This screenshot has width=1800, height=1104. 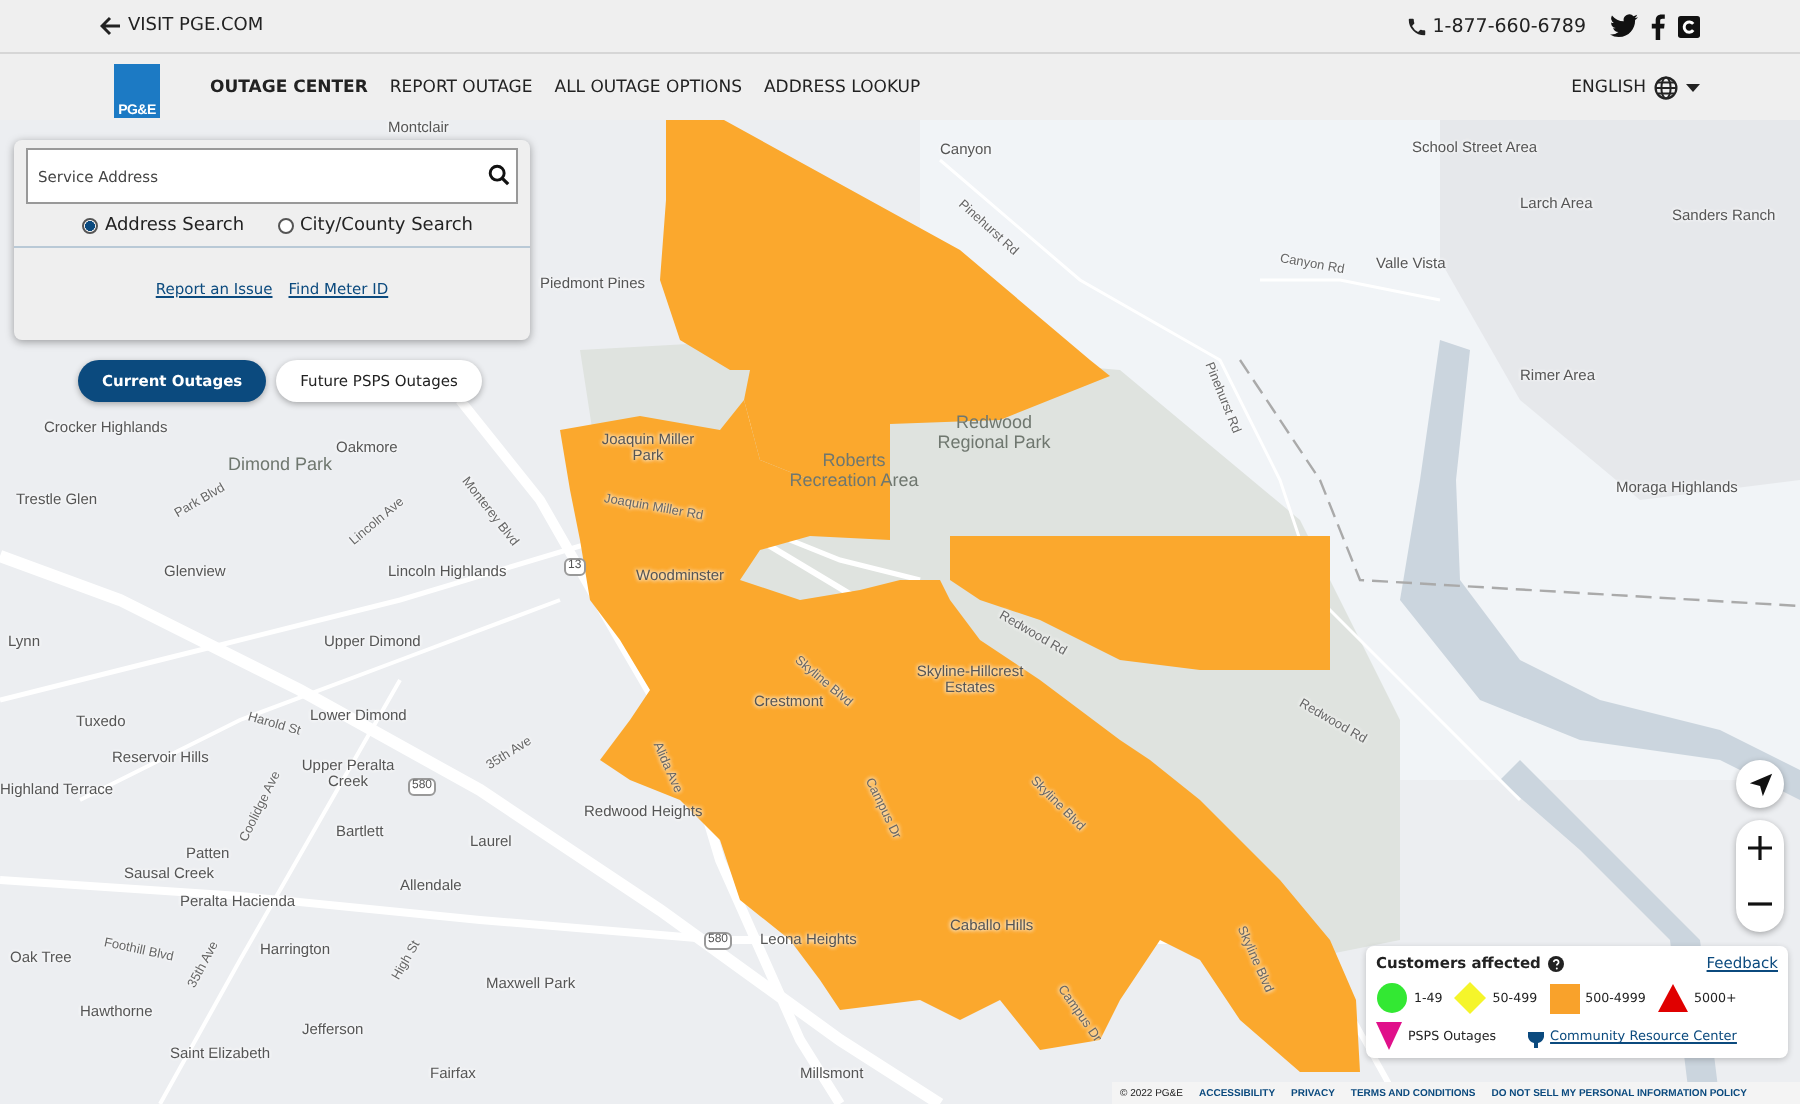 I want to click on radio-option: City/County Search, so click(x=376, y=226).